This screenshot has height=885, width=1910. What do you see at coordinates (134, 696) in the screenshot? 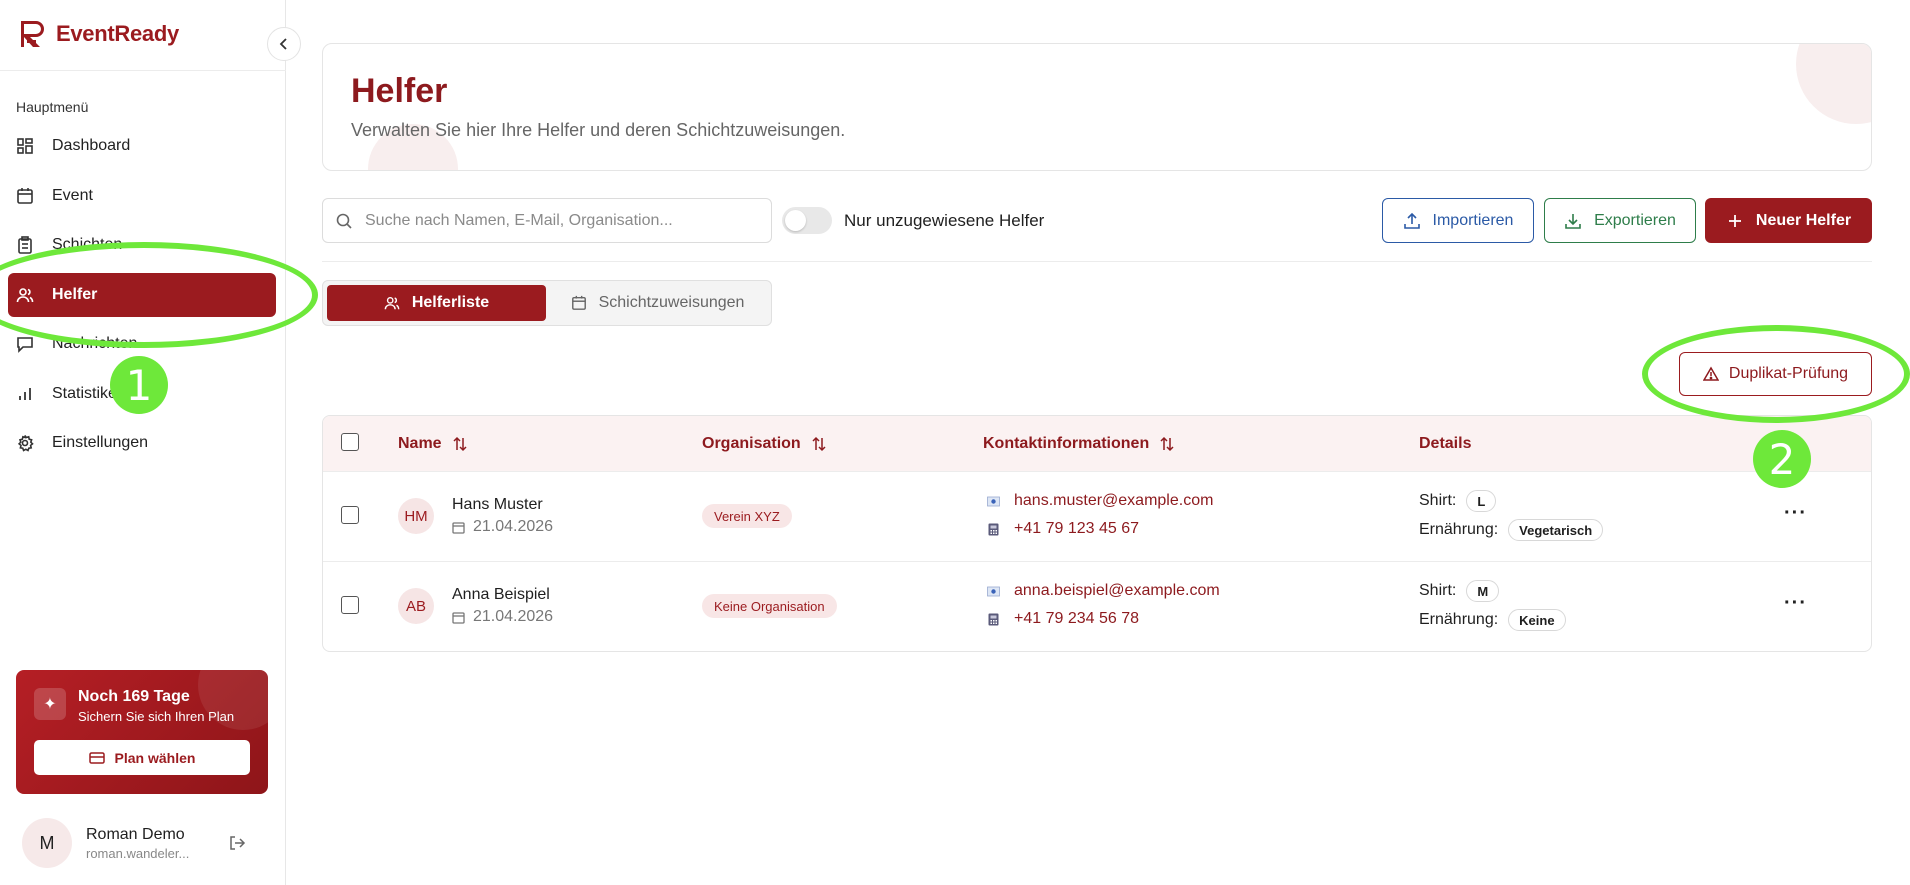
I see `plan-title: Noch 169 Tage` at bounding box center [134, 696].